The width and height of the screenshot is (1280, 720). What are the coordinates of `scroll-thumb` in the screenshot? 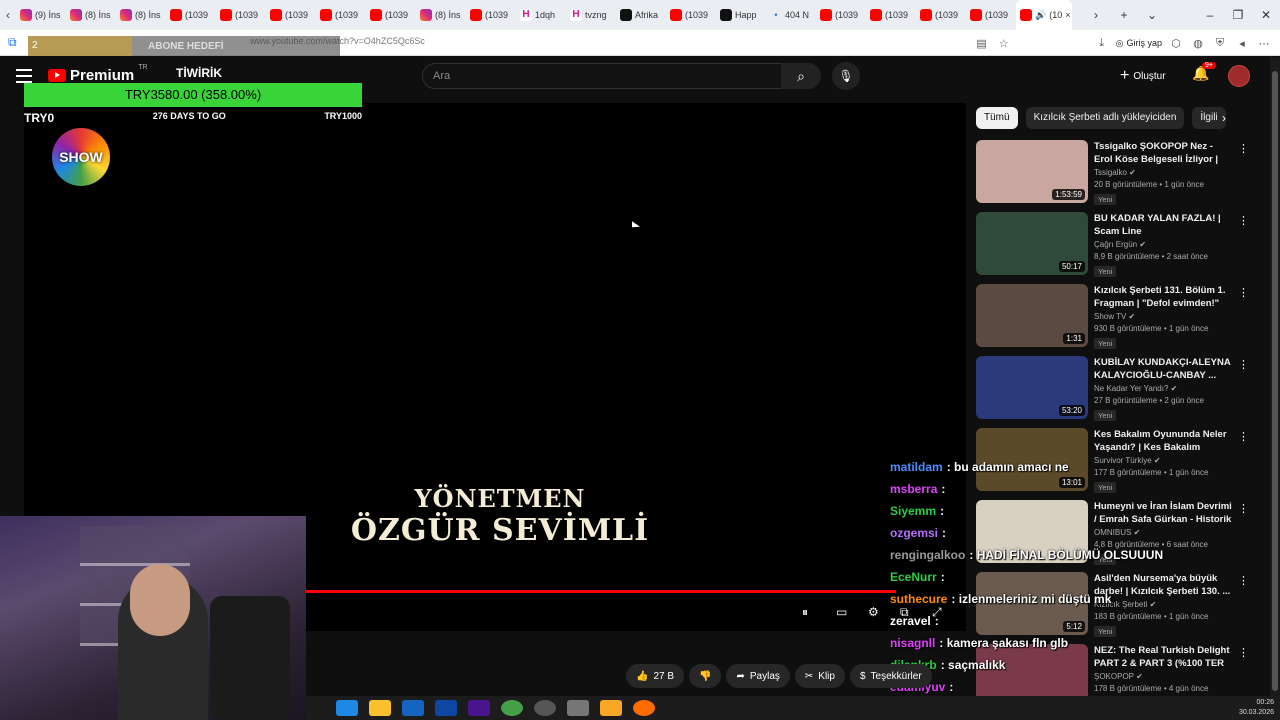 It's located at (1275, 381).